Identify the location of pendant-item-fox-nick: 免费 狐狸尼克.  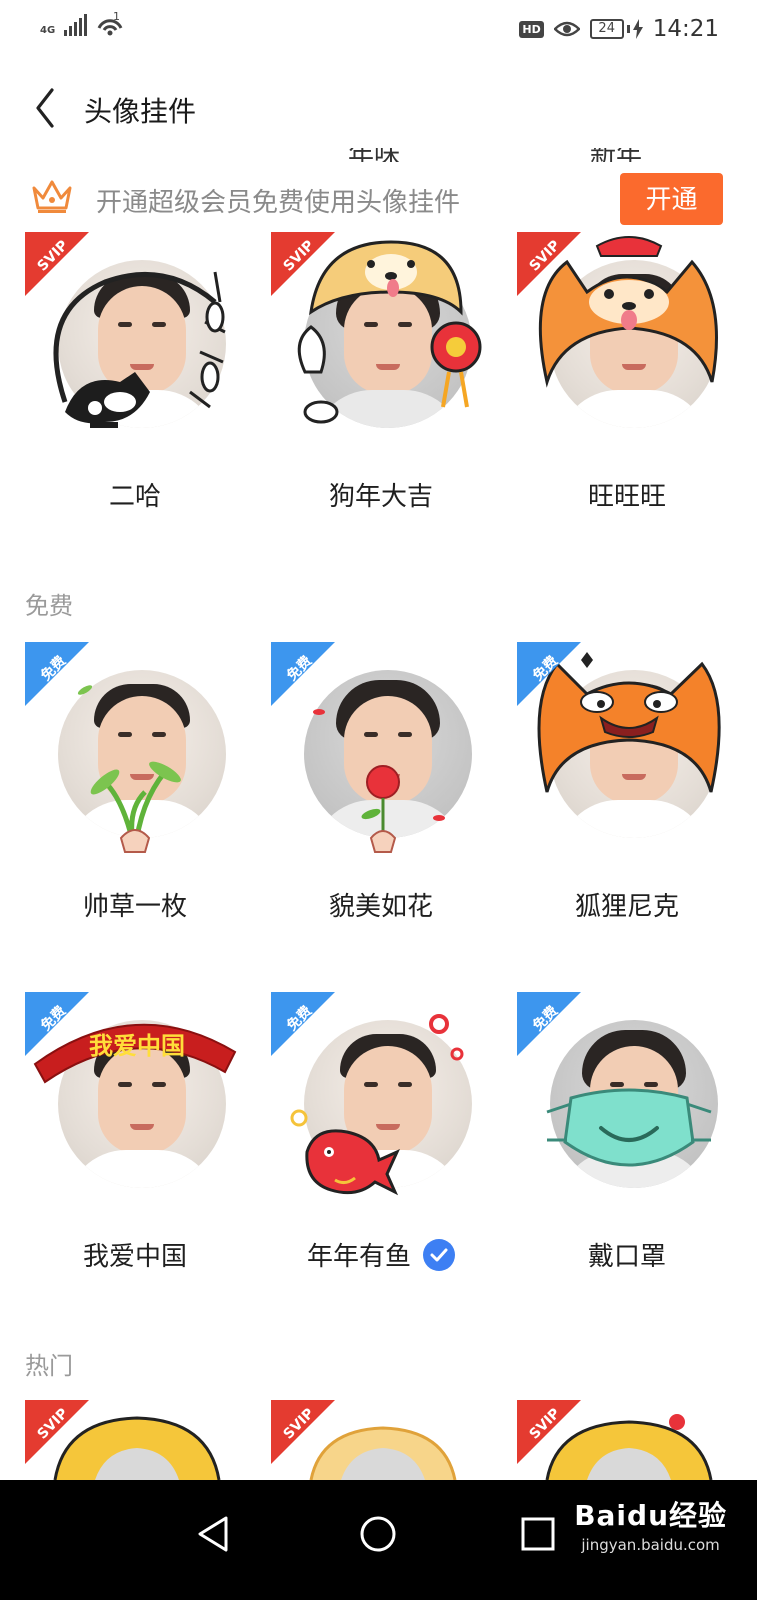
(627, 792).